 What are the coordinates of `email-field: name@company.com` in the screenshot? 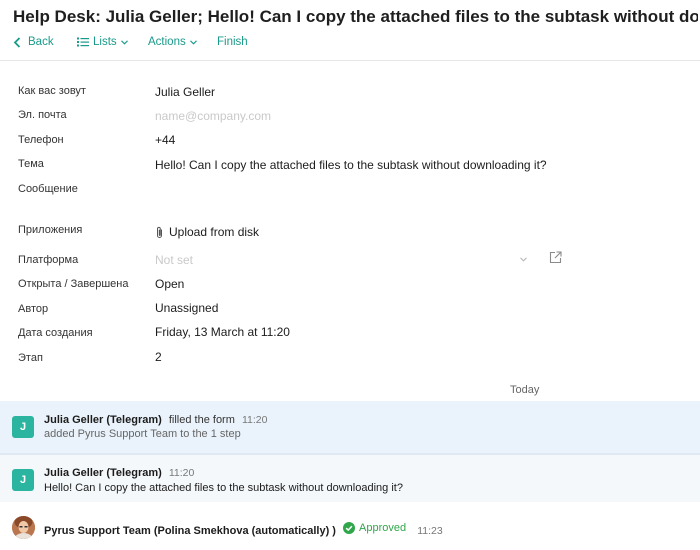 It's located at (213, 116).